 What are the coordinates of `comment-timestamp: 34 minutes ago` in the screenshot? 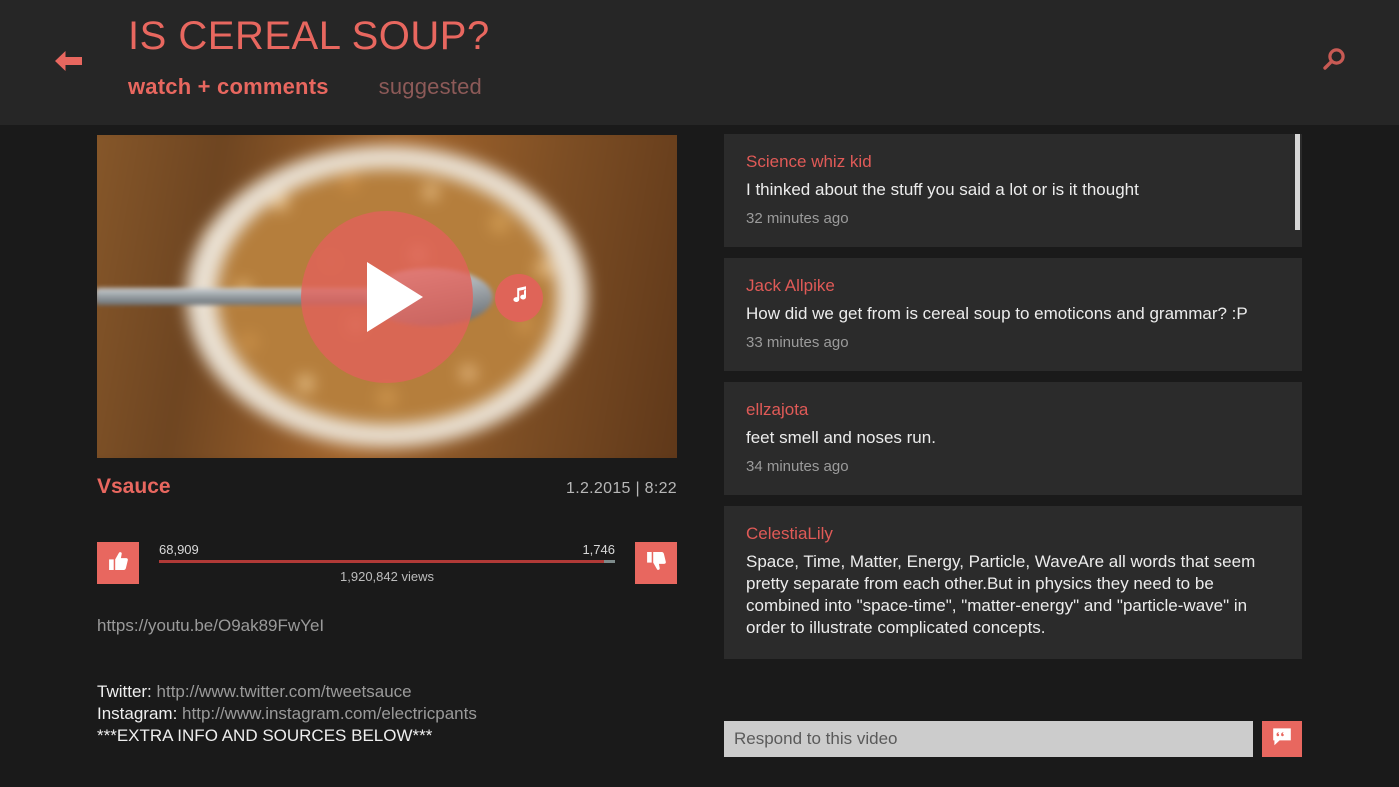 It's located at (797, 466).